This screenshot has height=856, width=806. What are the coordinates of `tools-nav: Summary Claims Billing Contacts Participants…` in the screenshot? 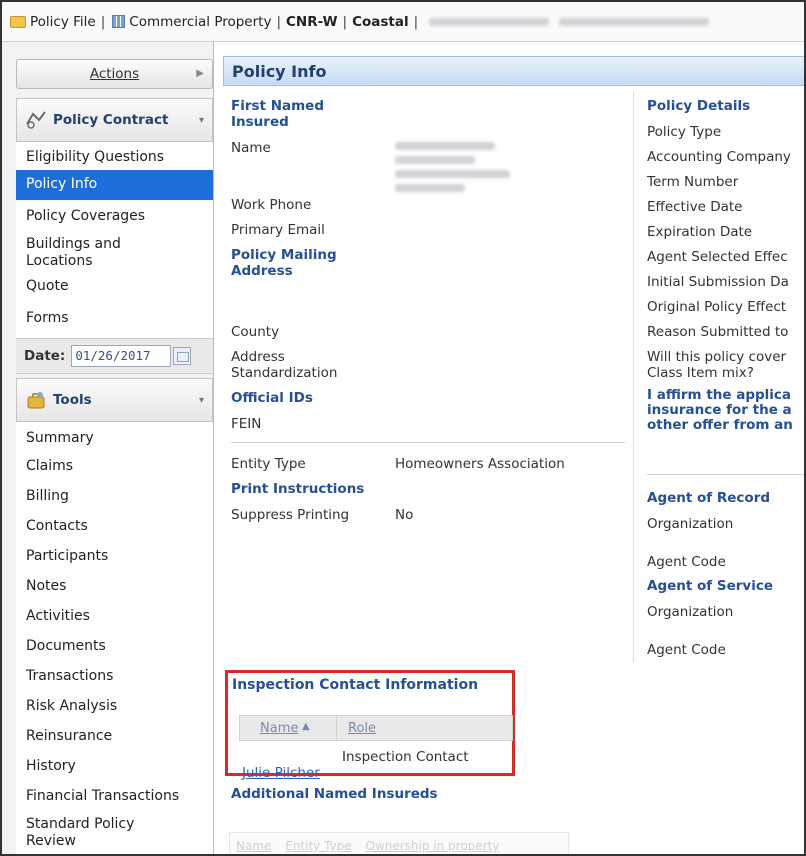 It's located at (114, 638).